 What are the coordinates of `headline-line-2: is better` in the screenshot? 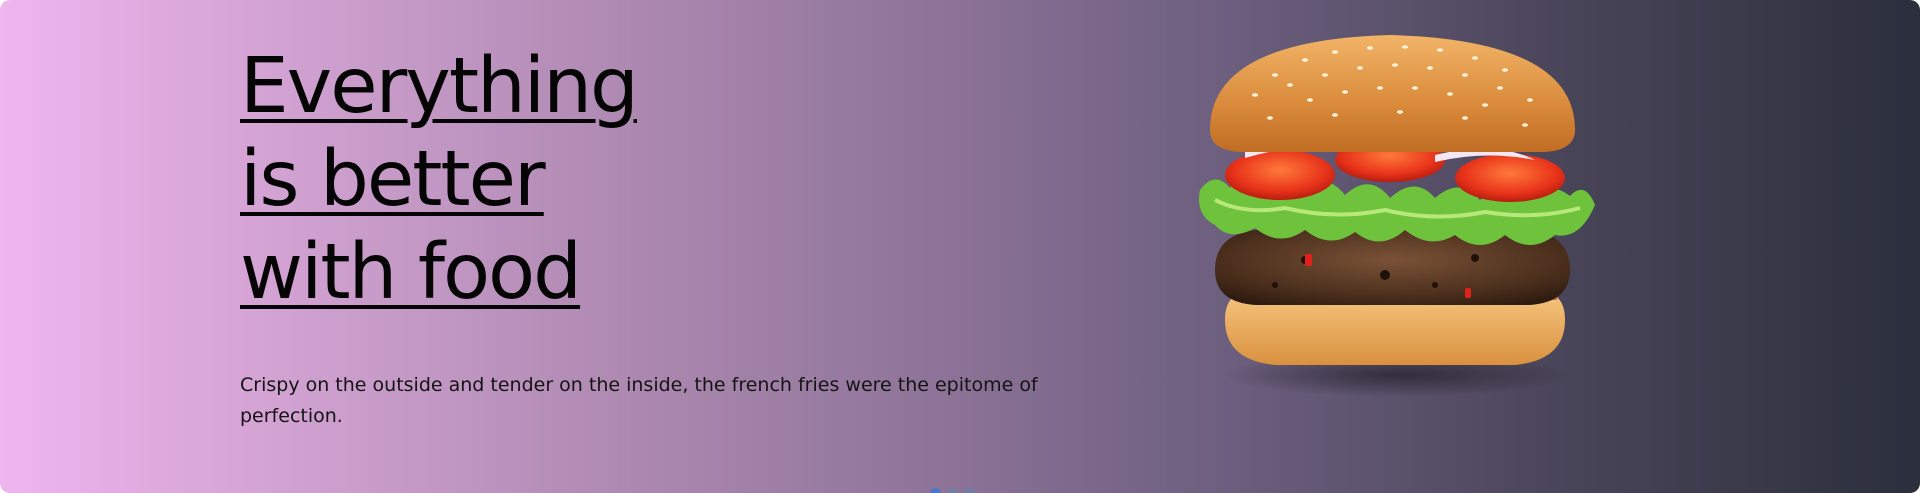 It's located at (393, 179).